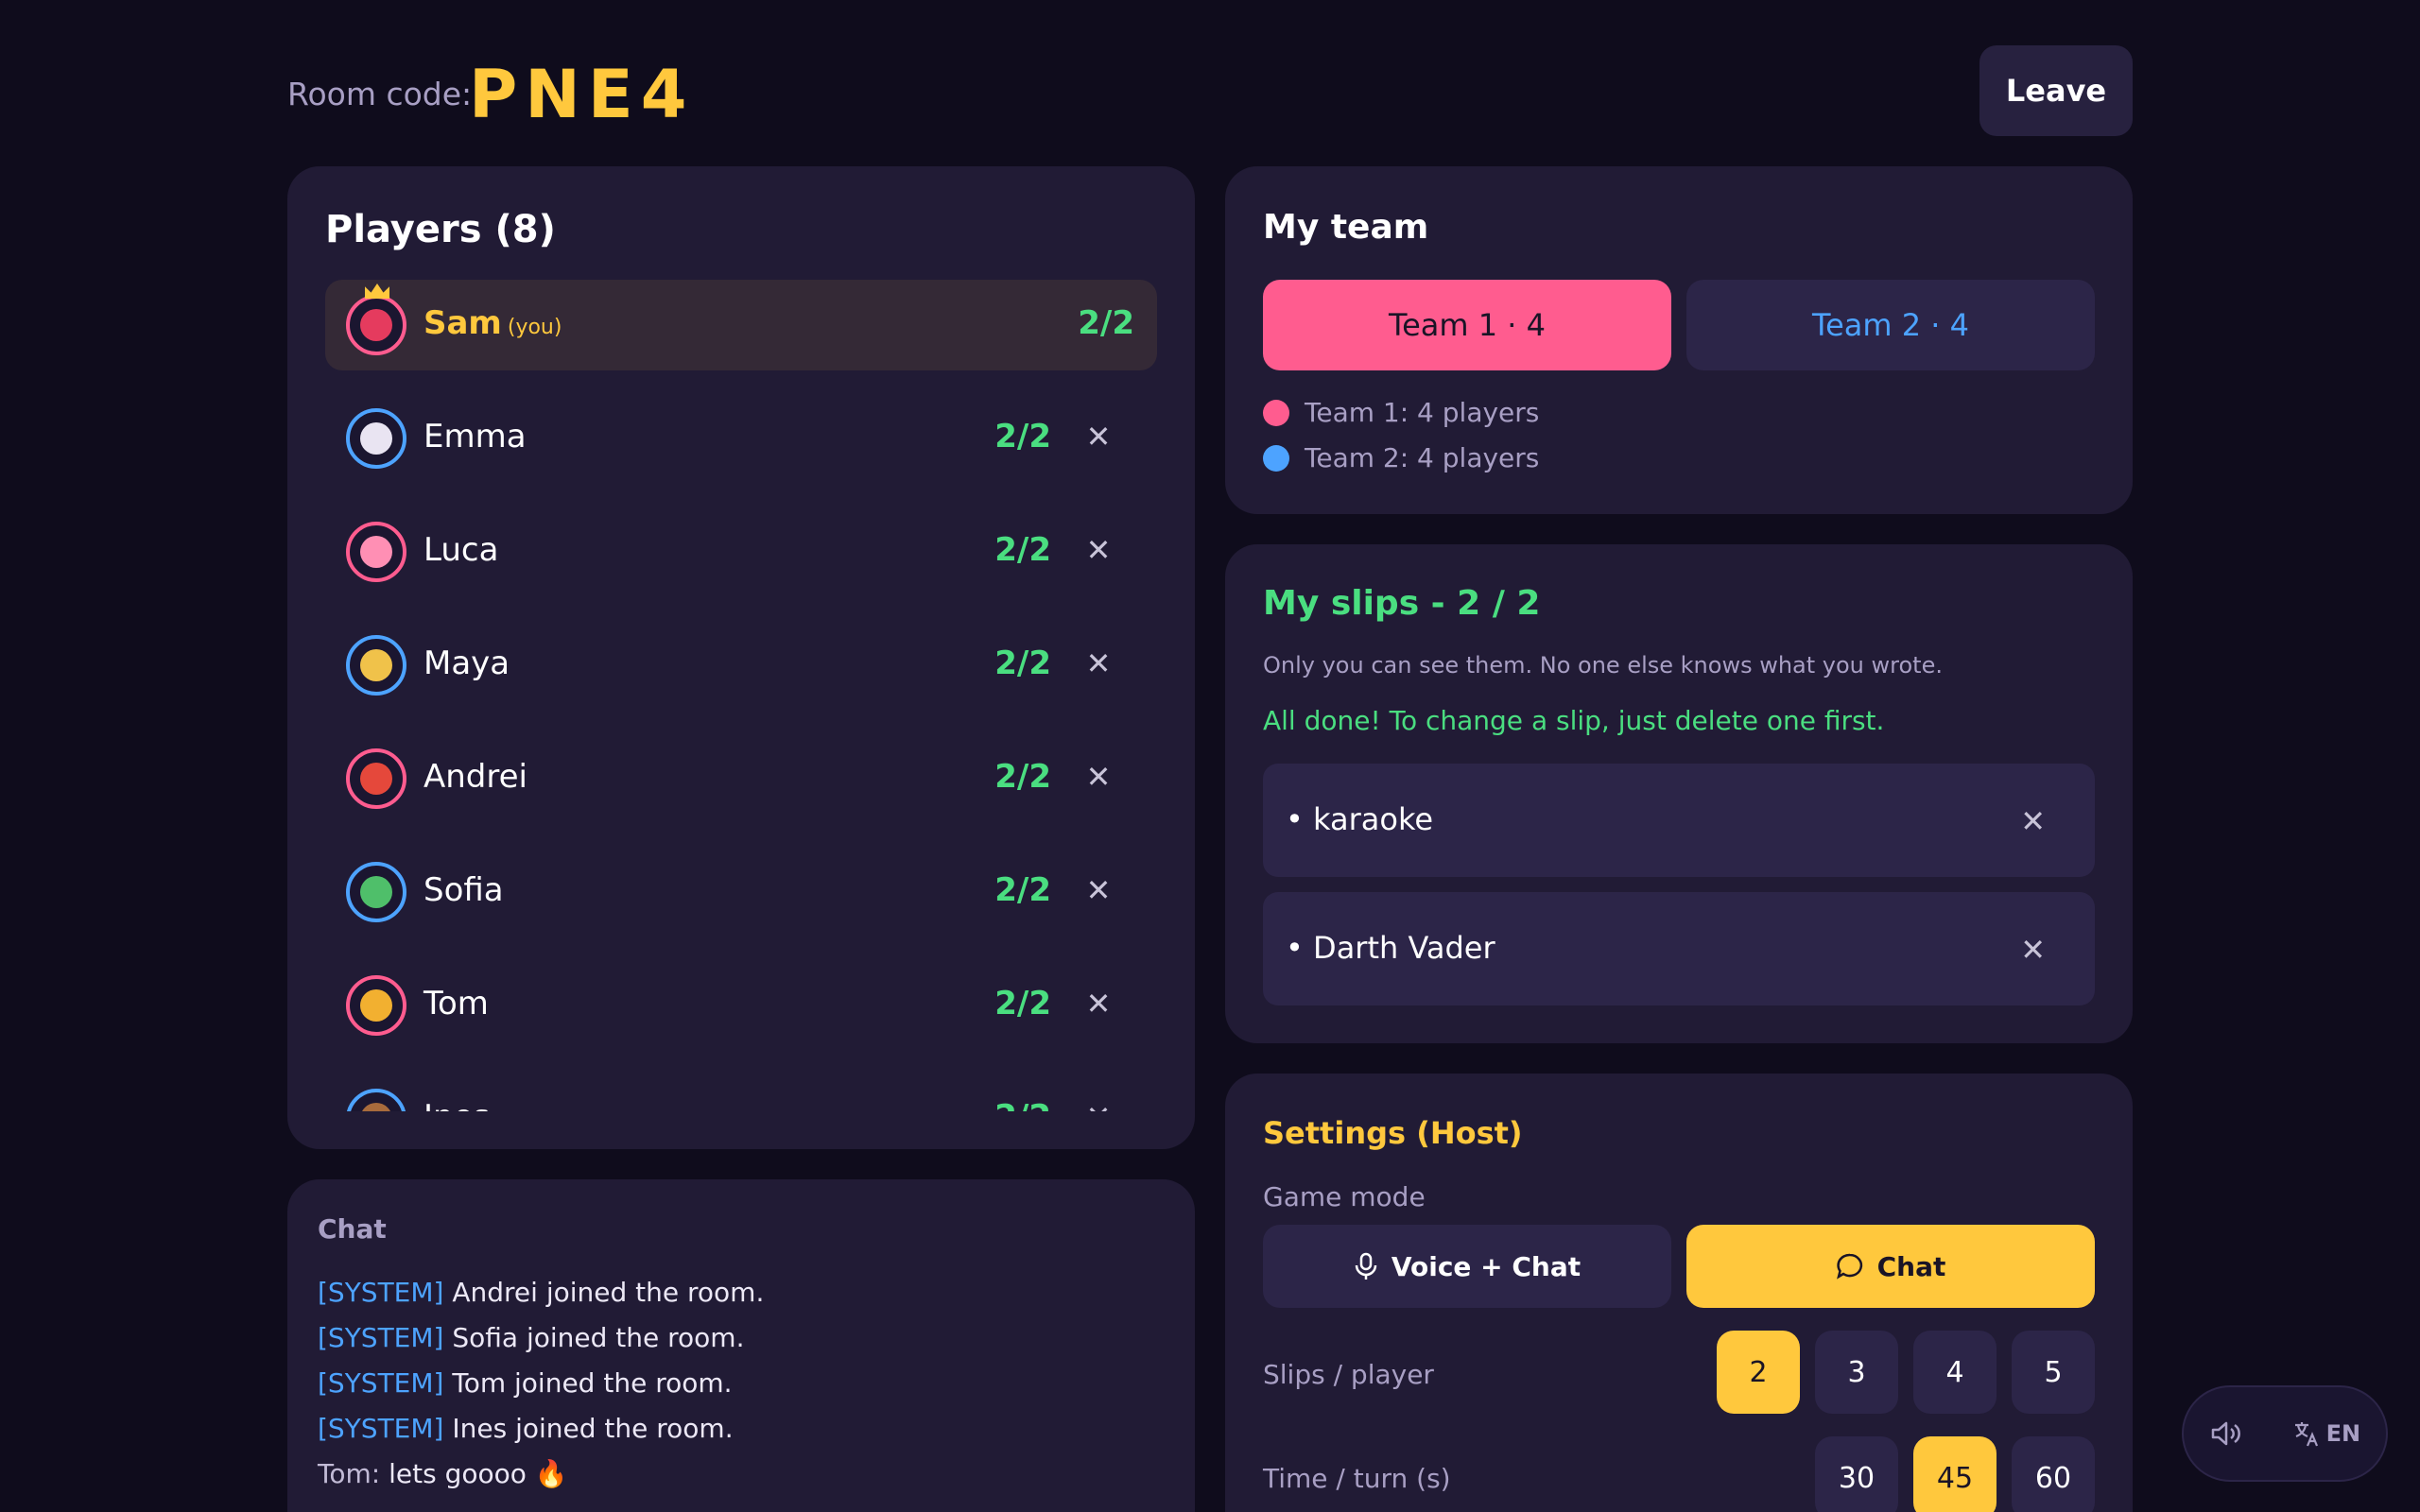 Image resolution: width=2420 pixels, height=1512 pixels. I want to click on slips-per-player-option-3: 3, so click(1857, 1372).